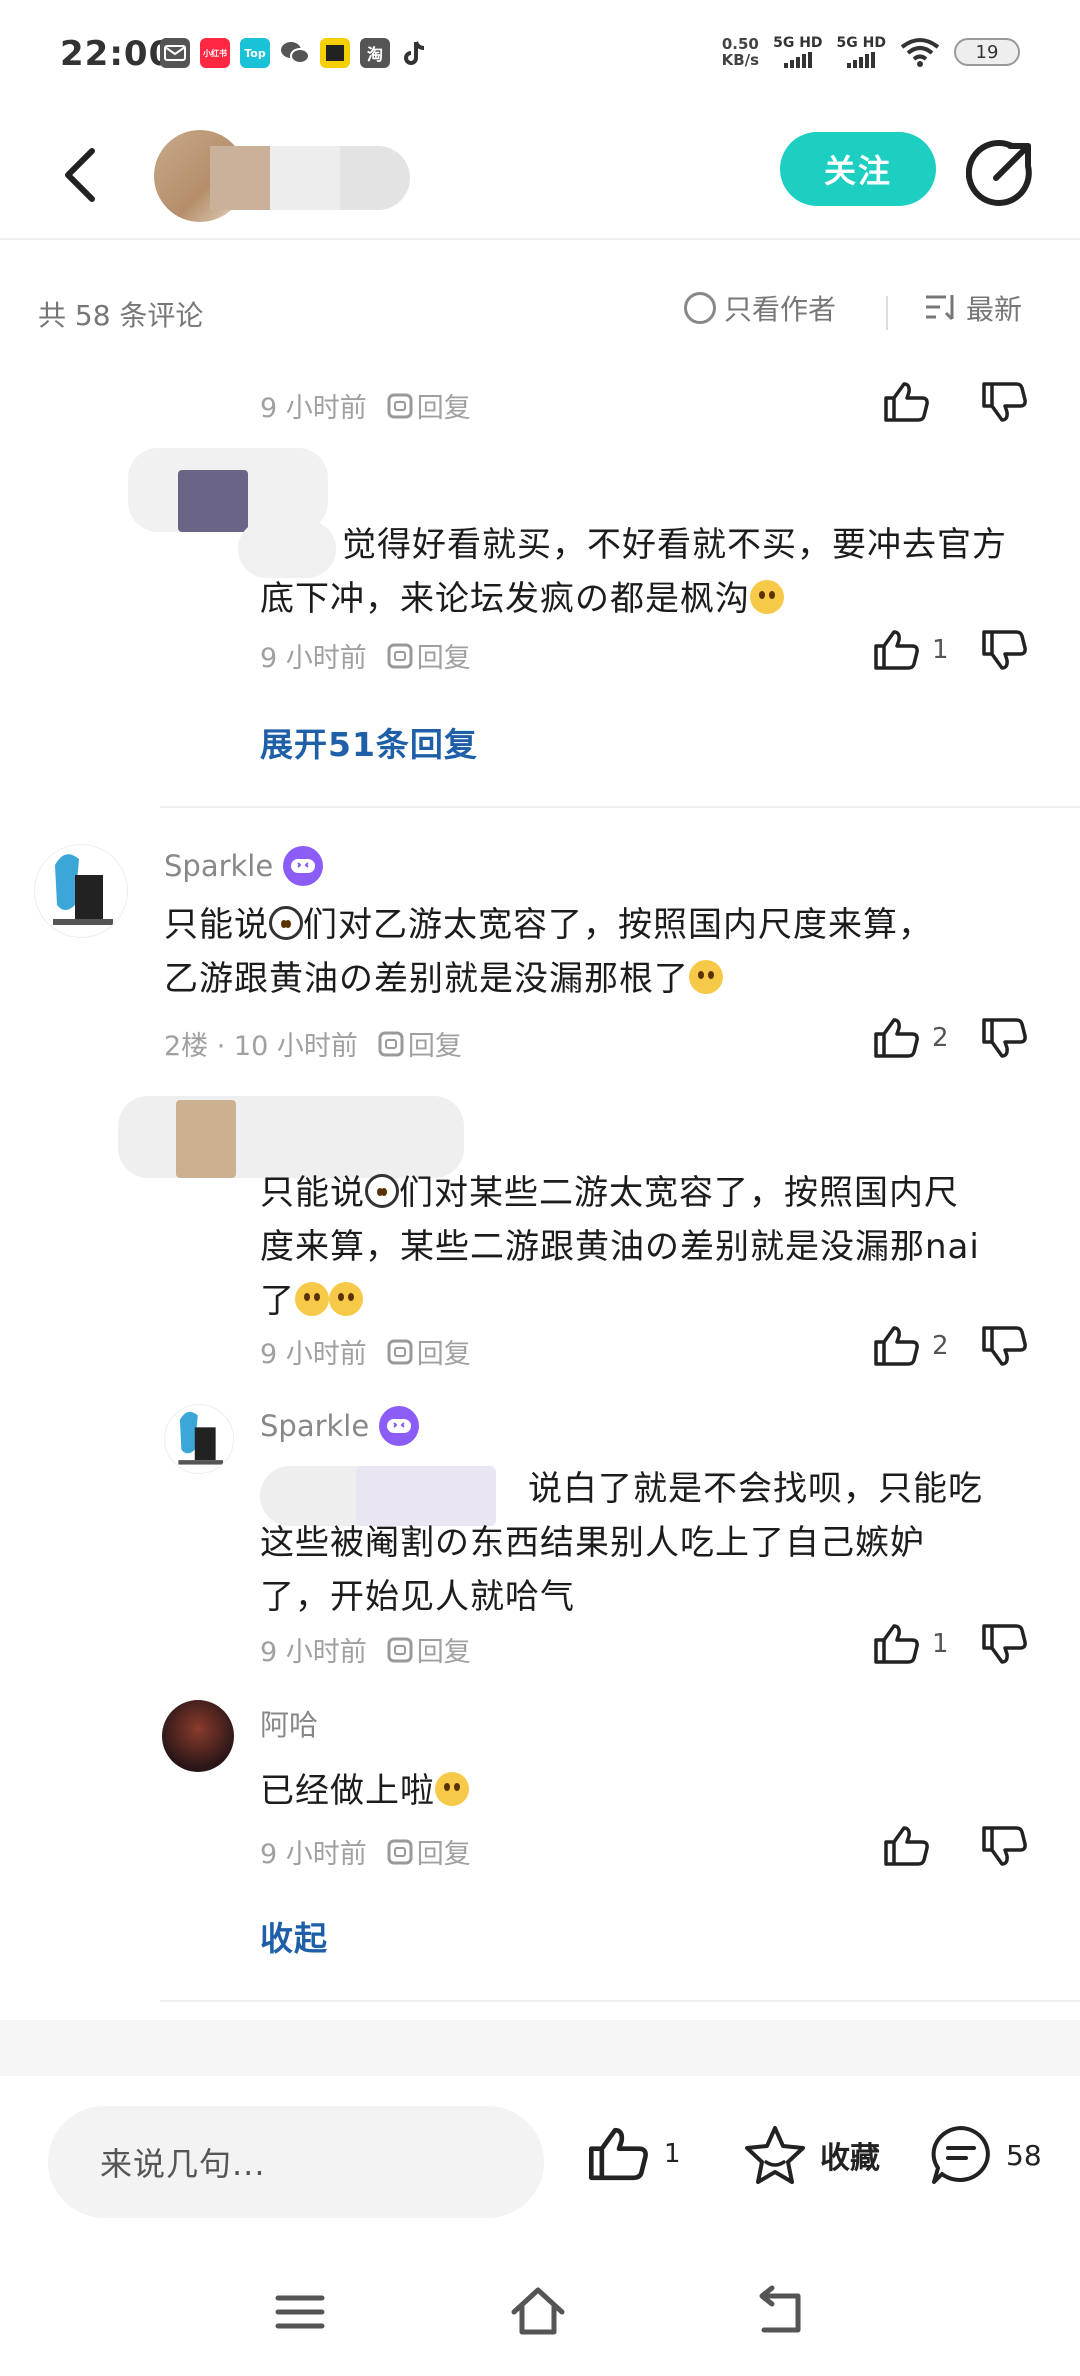  Describe the element at coordinates (364, 1791) in the screenshot. I see `comment-text: 已经做上啦` at that location.